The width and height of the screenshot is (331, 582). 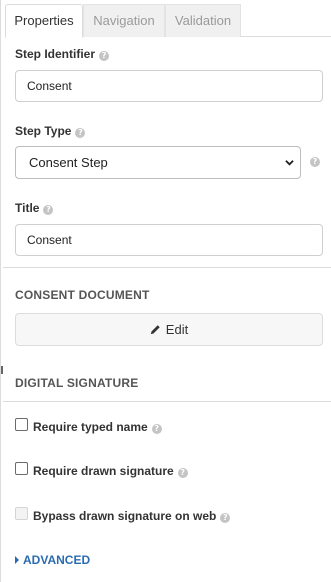 What do you see at coordinates (77, 383) in the screenshot?
I see `digital-signature-heading: DIGITAL SIGNATURE` at bounding box center [77, 383].